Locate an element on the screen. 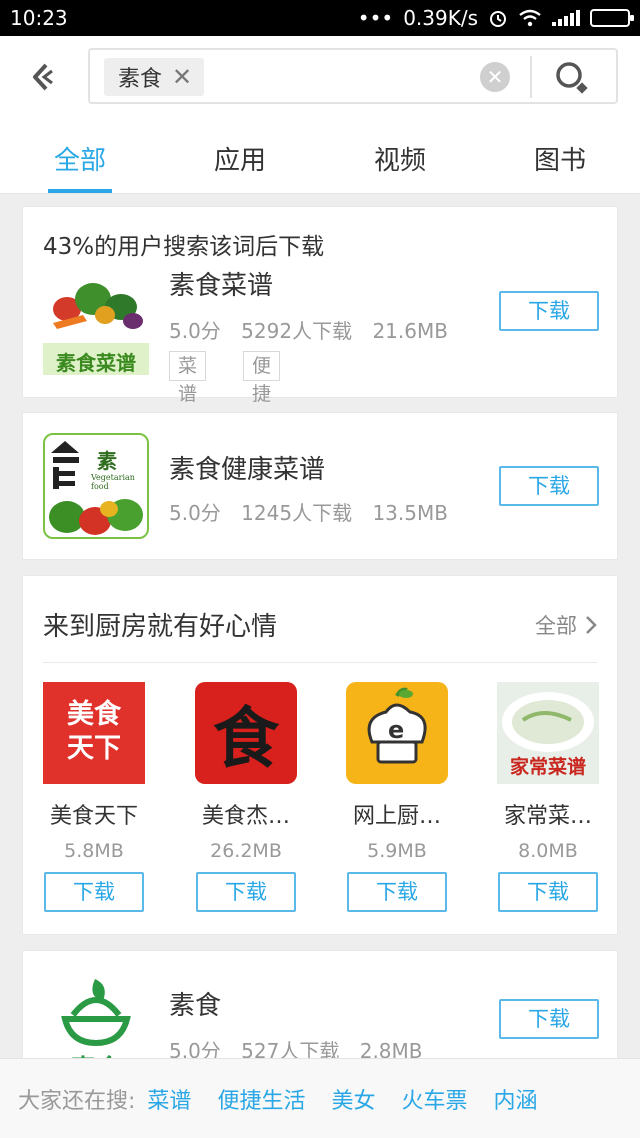 The image size is (640, 1138). search-button is located at coordinates (572, 78).